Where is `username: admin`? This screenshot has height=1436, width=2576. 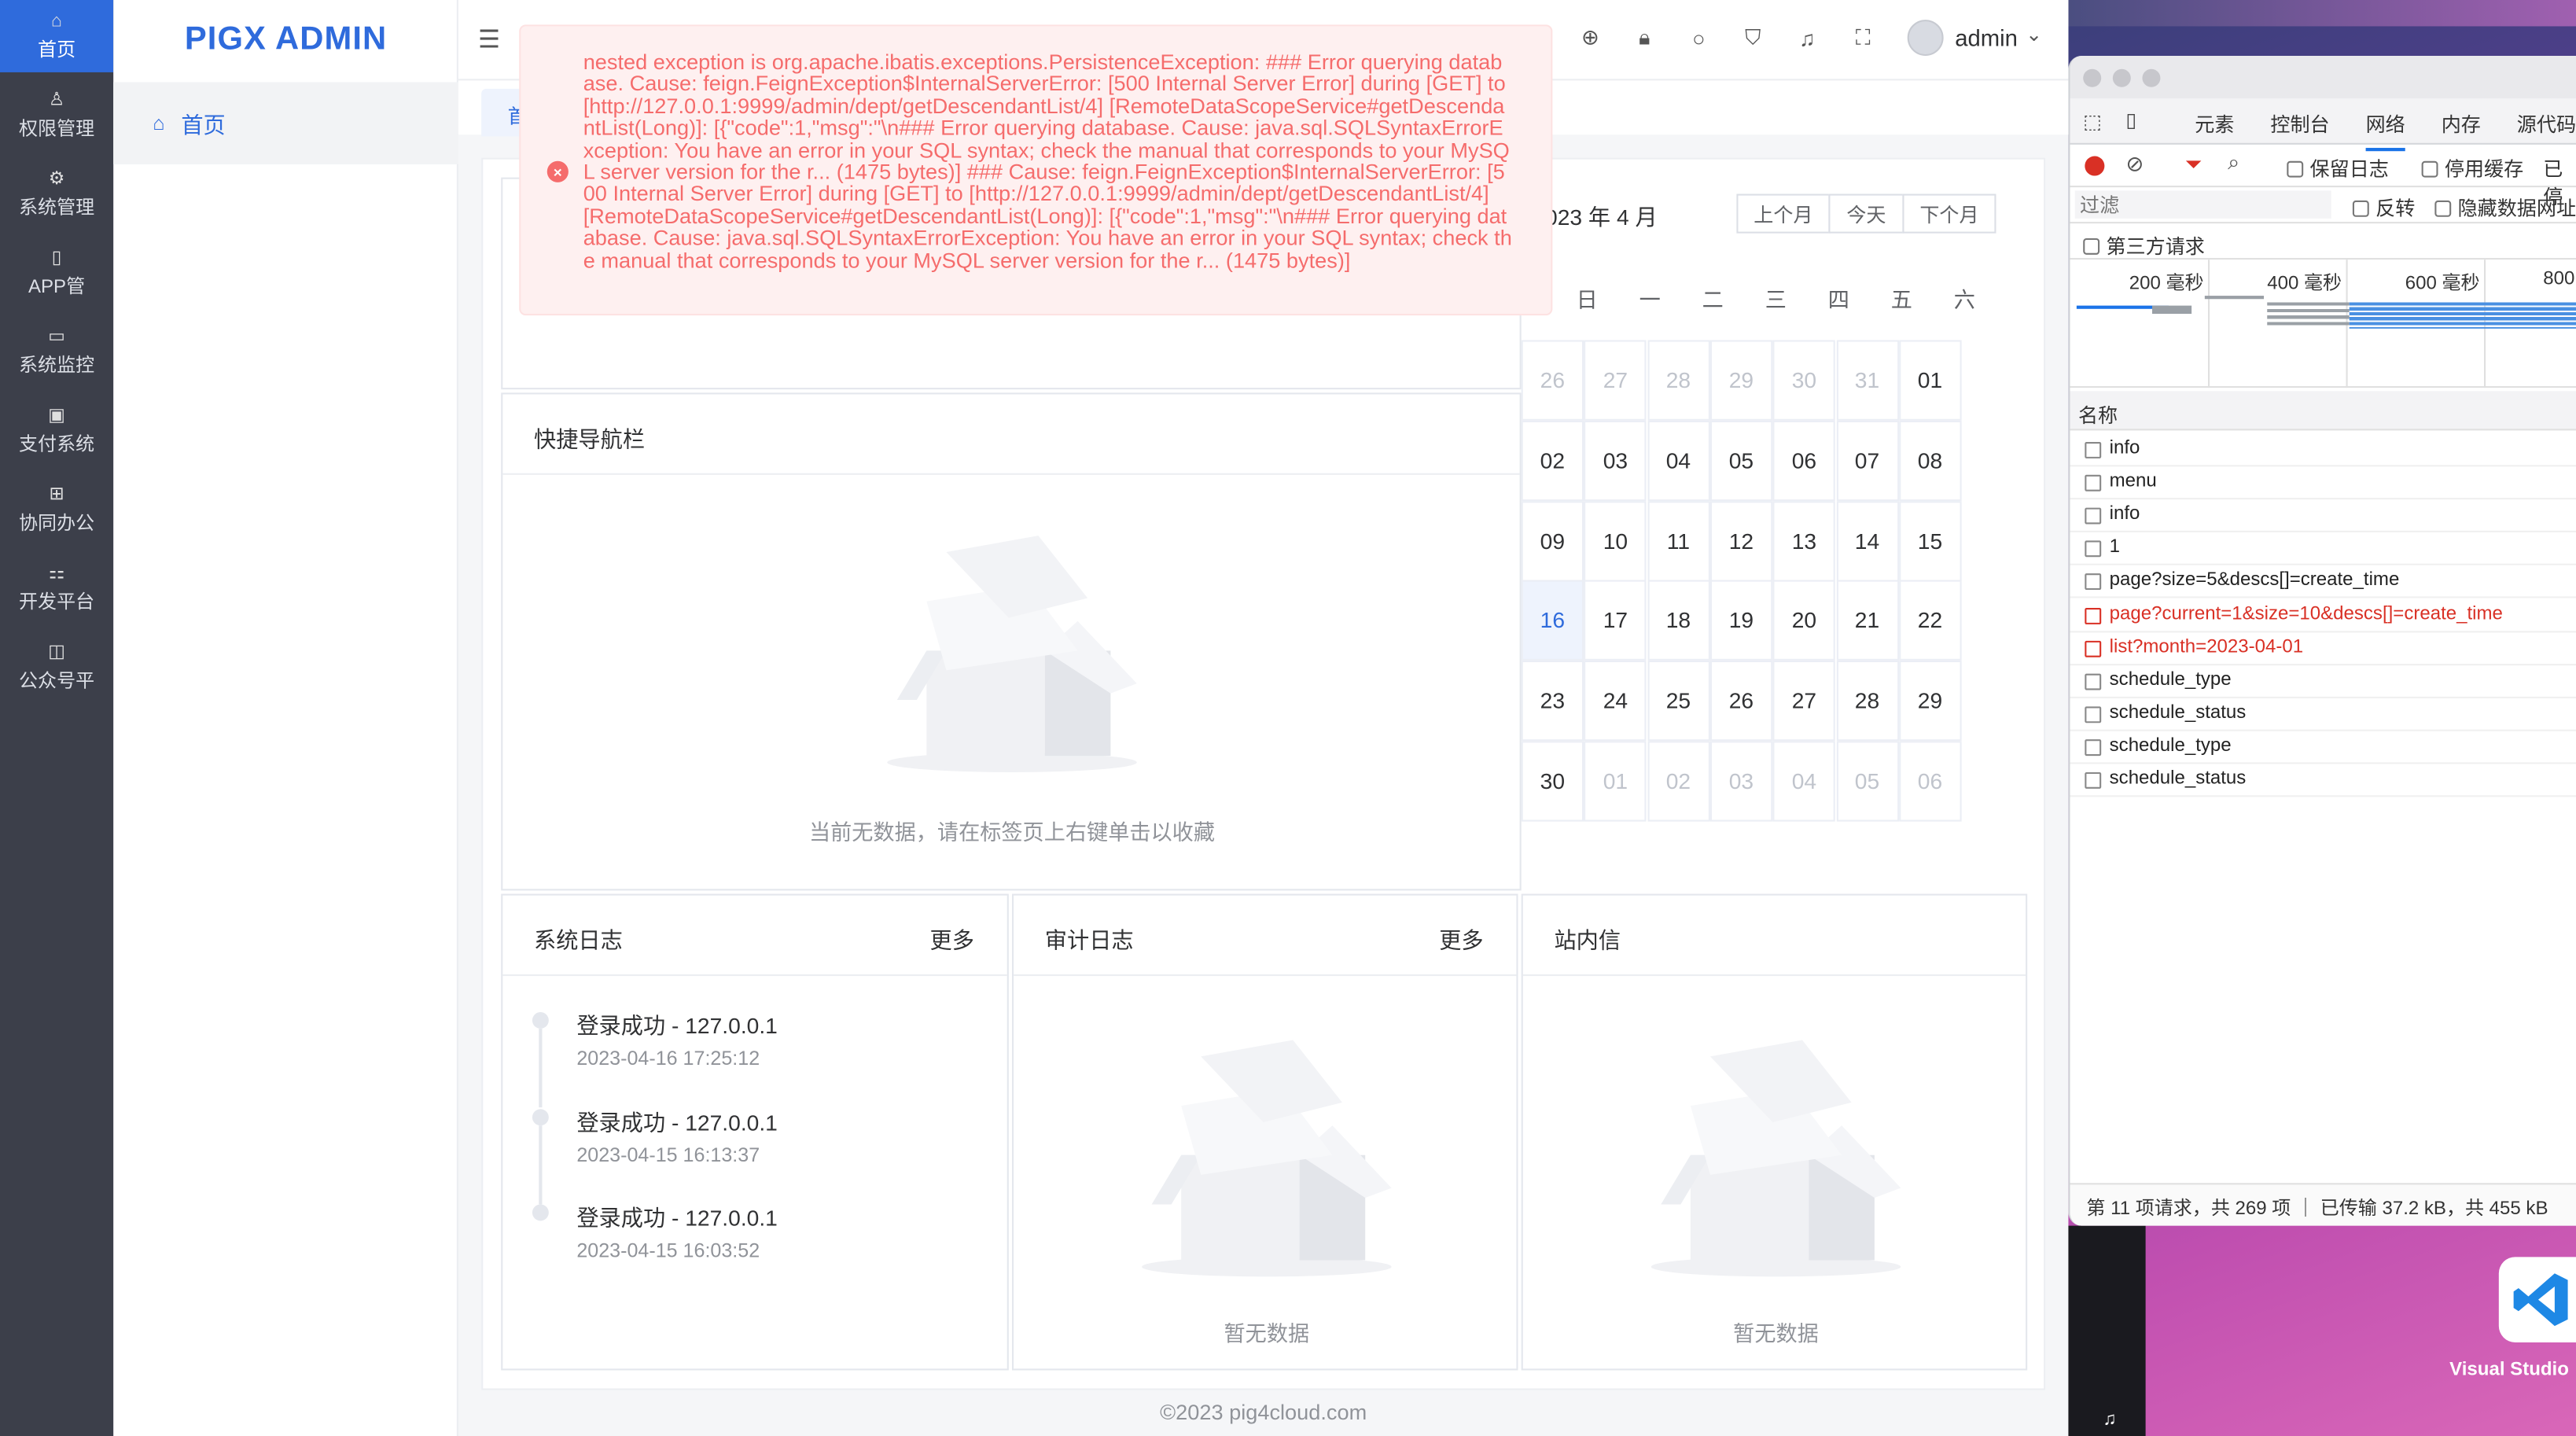
username: admin is located at coordinates (1987, 37).